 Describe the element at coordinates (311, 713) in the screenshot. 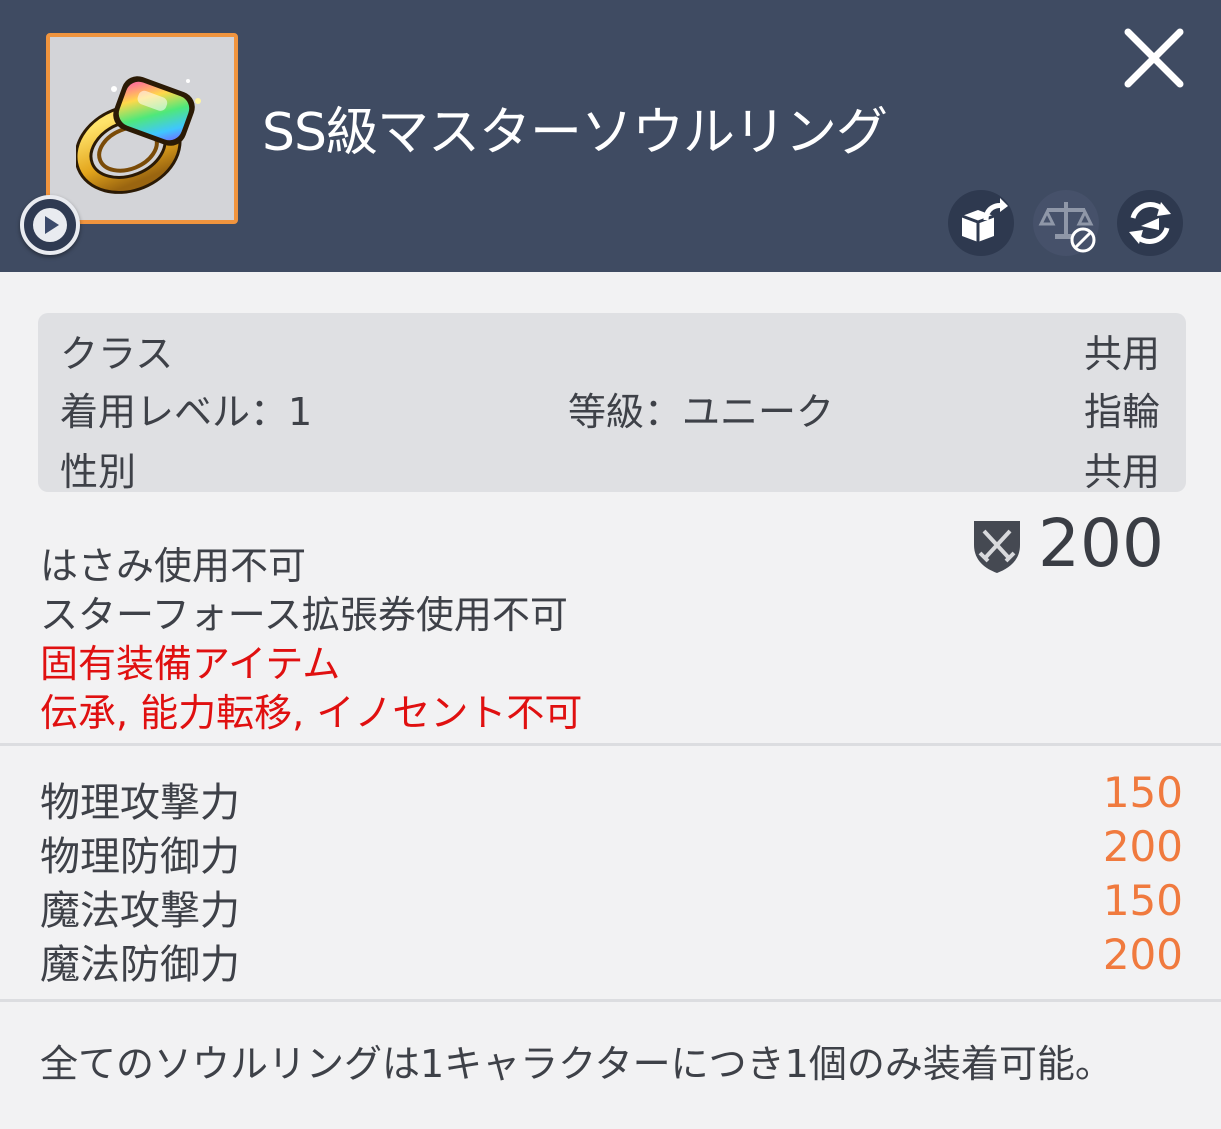

I see `note-inherit-disabled: 伝承, 能力転移, イノセント不可` at that location.